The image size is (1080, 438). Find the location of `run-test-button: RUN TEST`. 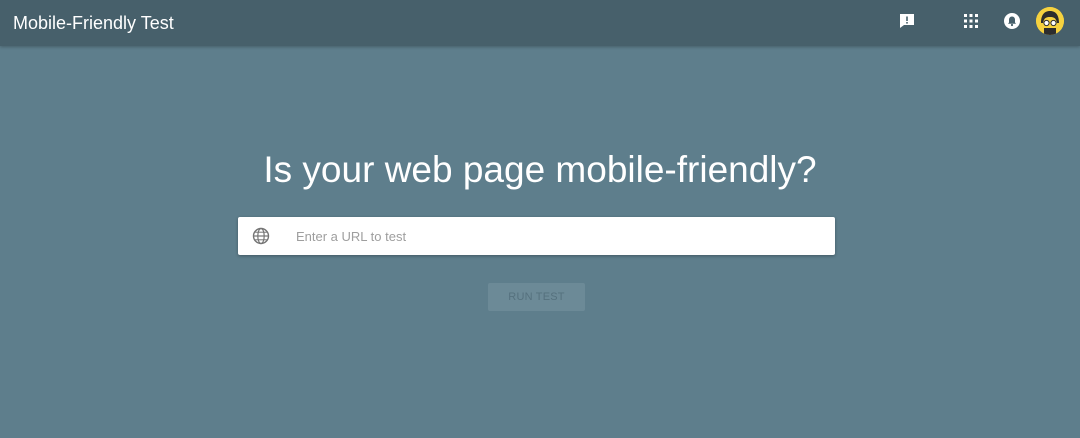

run-test-button: RUN TEST is located at coordinates (536, 297).